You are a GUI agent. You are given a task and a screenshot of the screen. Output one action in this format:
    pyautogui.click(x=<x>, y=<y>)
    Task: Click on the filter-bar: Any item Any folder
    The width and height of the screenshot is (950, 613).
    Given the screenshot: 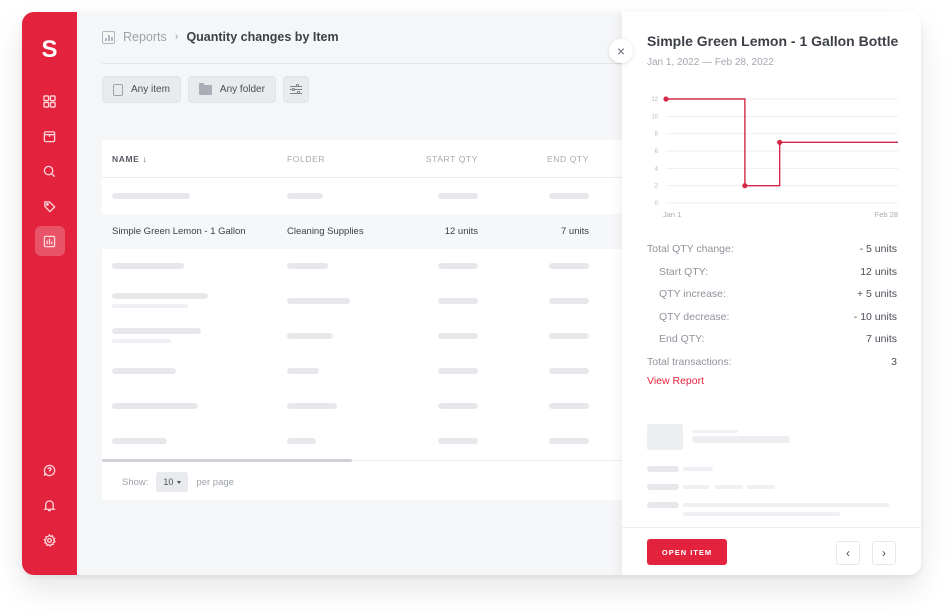 What is the action you would take?
    pyautogui.click(x=205, y=89)
    